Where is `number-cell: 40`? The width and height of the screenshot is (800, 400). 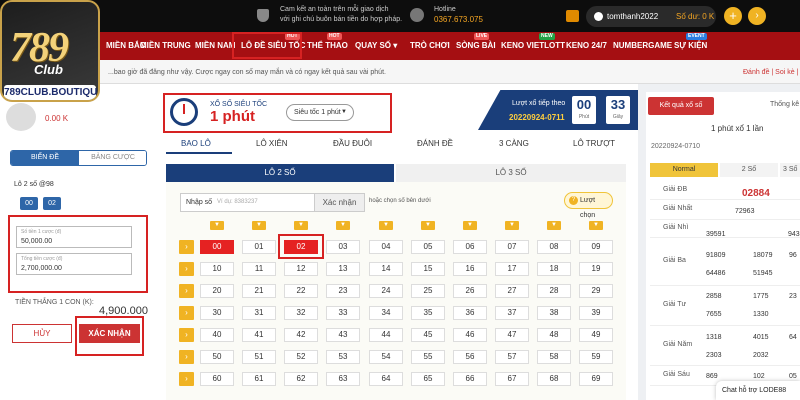
number-cell: 40 is located at coordinates (217, 335).